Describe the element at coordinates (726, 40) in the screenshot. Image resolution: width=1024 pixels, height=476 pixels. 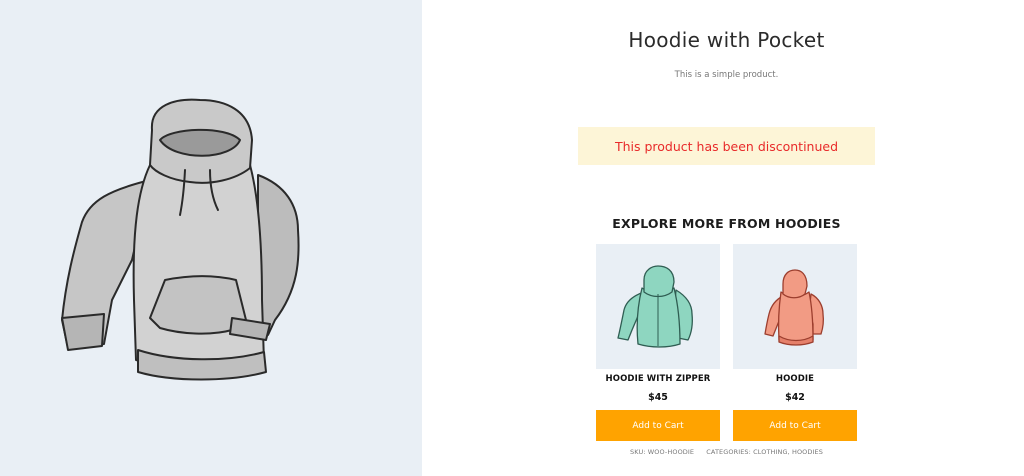
I see `product-title: Hoodie with Pocket` at that location.